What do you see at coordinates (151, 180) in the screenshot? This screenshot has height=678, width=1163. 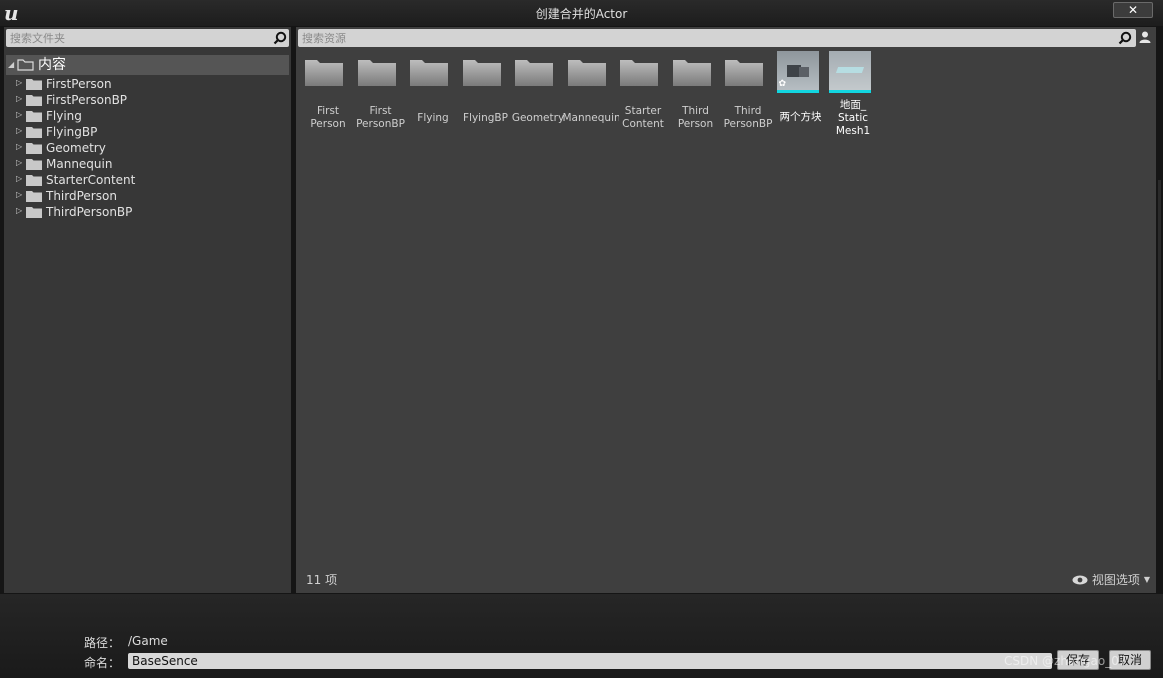 I see `tree-item: ▷ StarterContent` at bounding box center [151, 180].